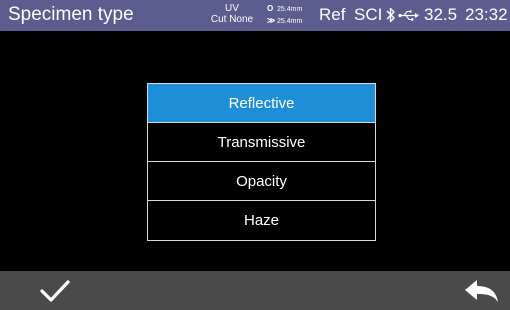 The width and height of the screenshot is (510, 310). I want to click on aperture-indicator: O 25.4mm ≫ 25.4mm, so click(284, 15).